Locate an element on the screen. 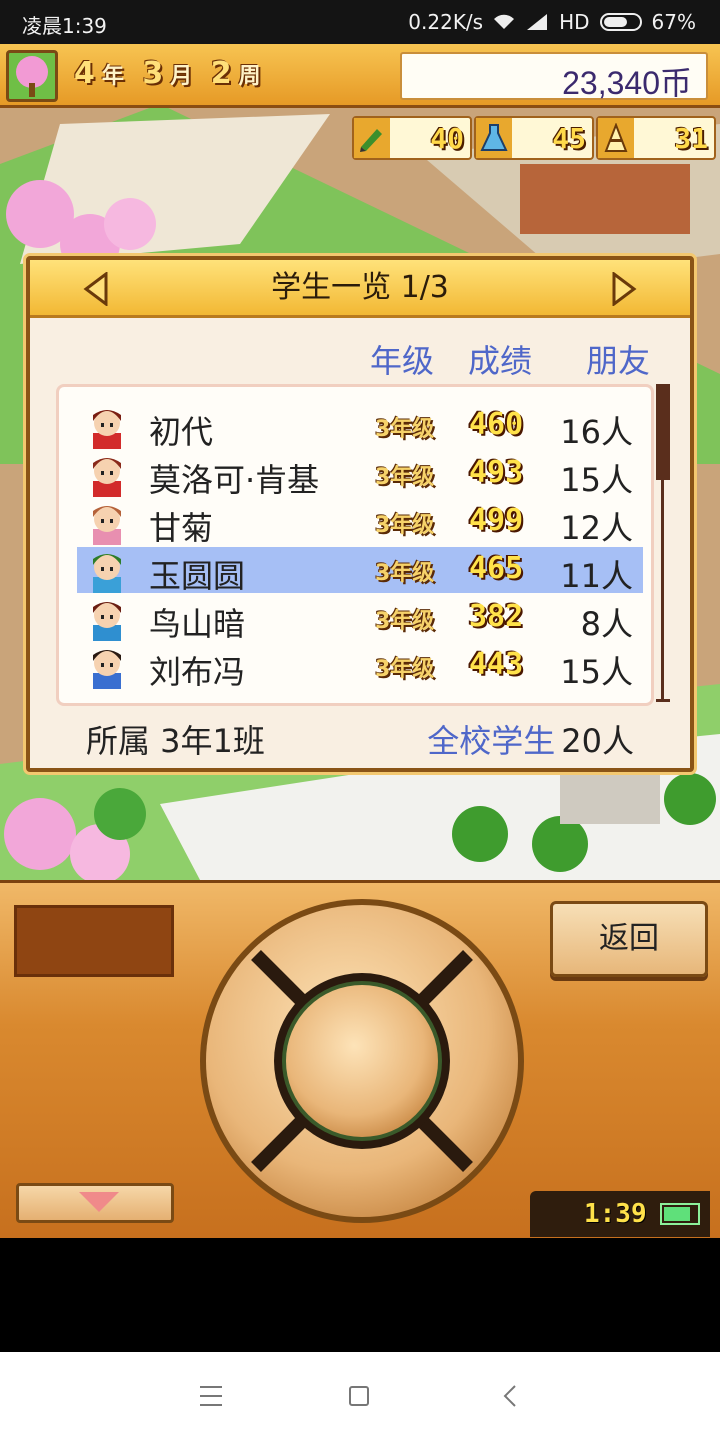 The height and width of the screenshot is (1440, 720). navigation-bar is located at coordinates (360, 1396).